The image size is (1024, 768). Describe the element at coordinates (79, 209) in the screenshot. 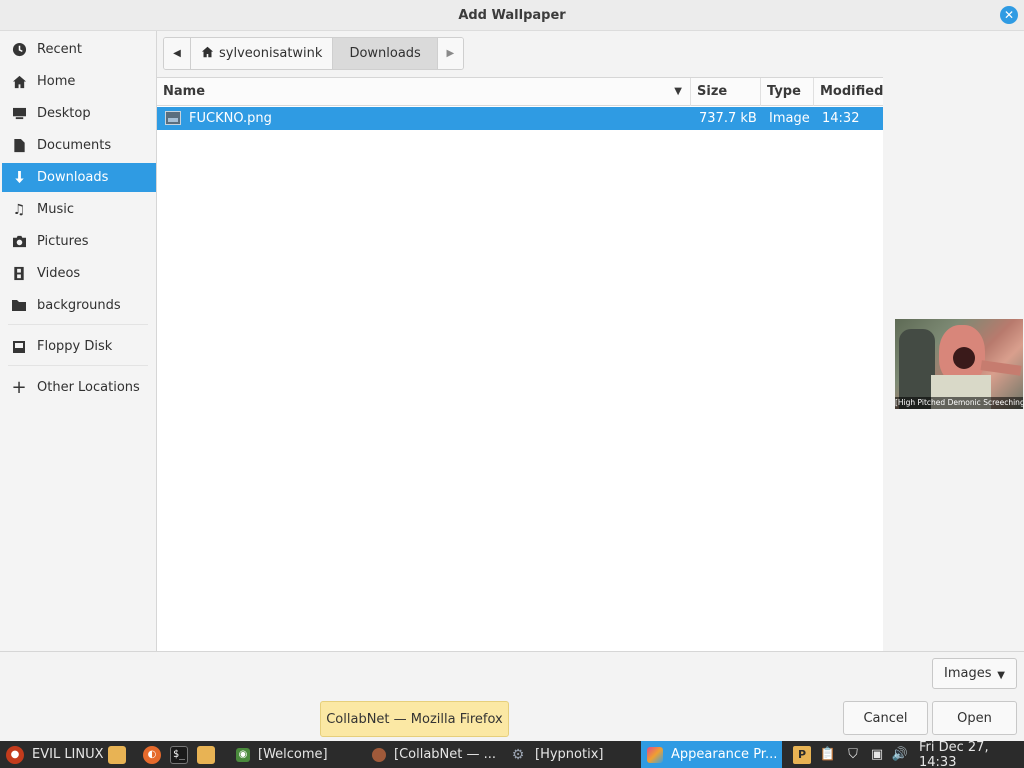

I see `sidebar-item-music: ♫ Music` at that location.